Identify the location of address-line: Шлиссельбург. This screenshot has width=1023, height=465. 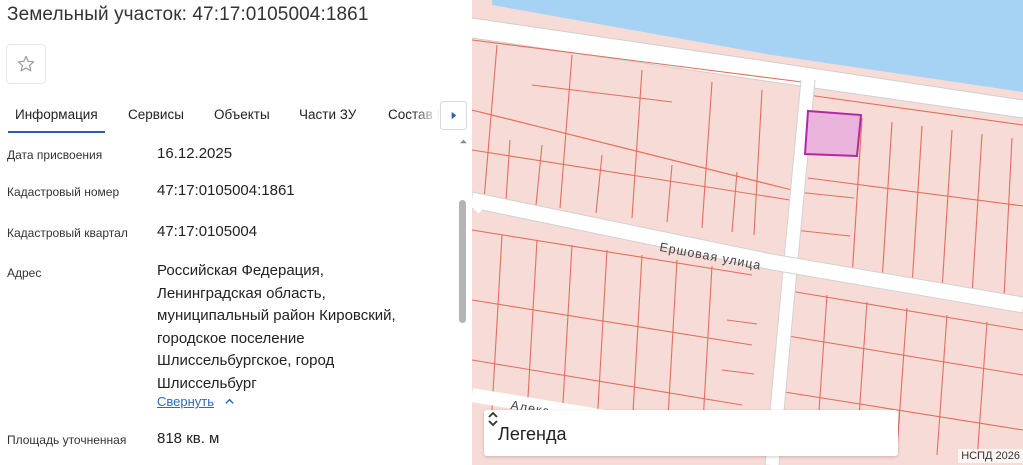
(207, 383).